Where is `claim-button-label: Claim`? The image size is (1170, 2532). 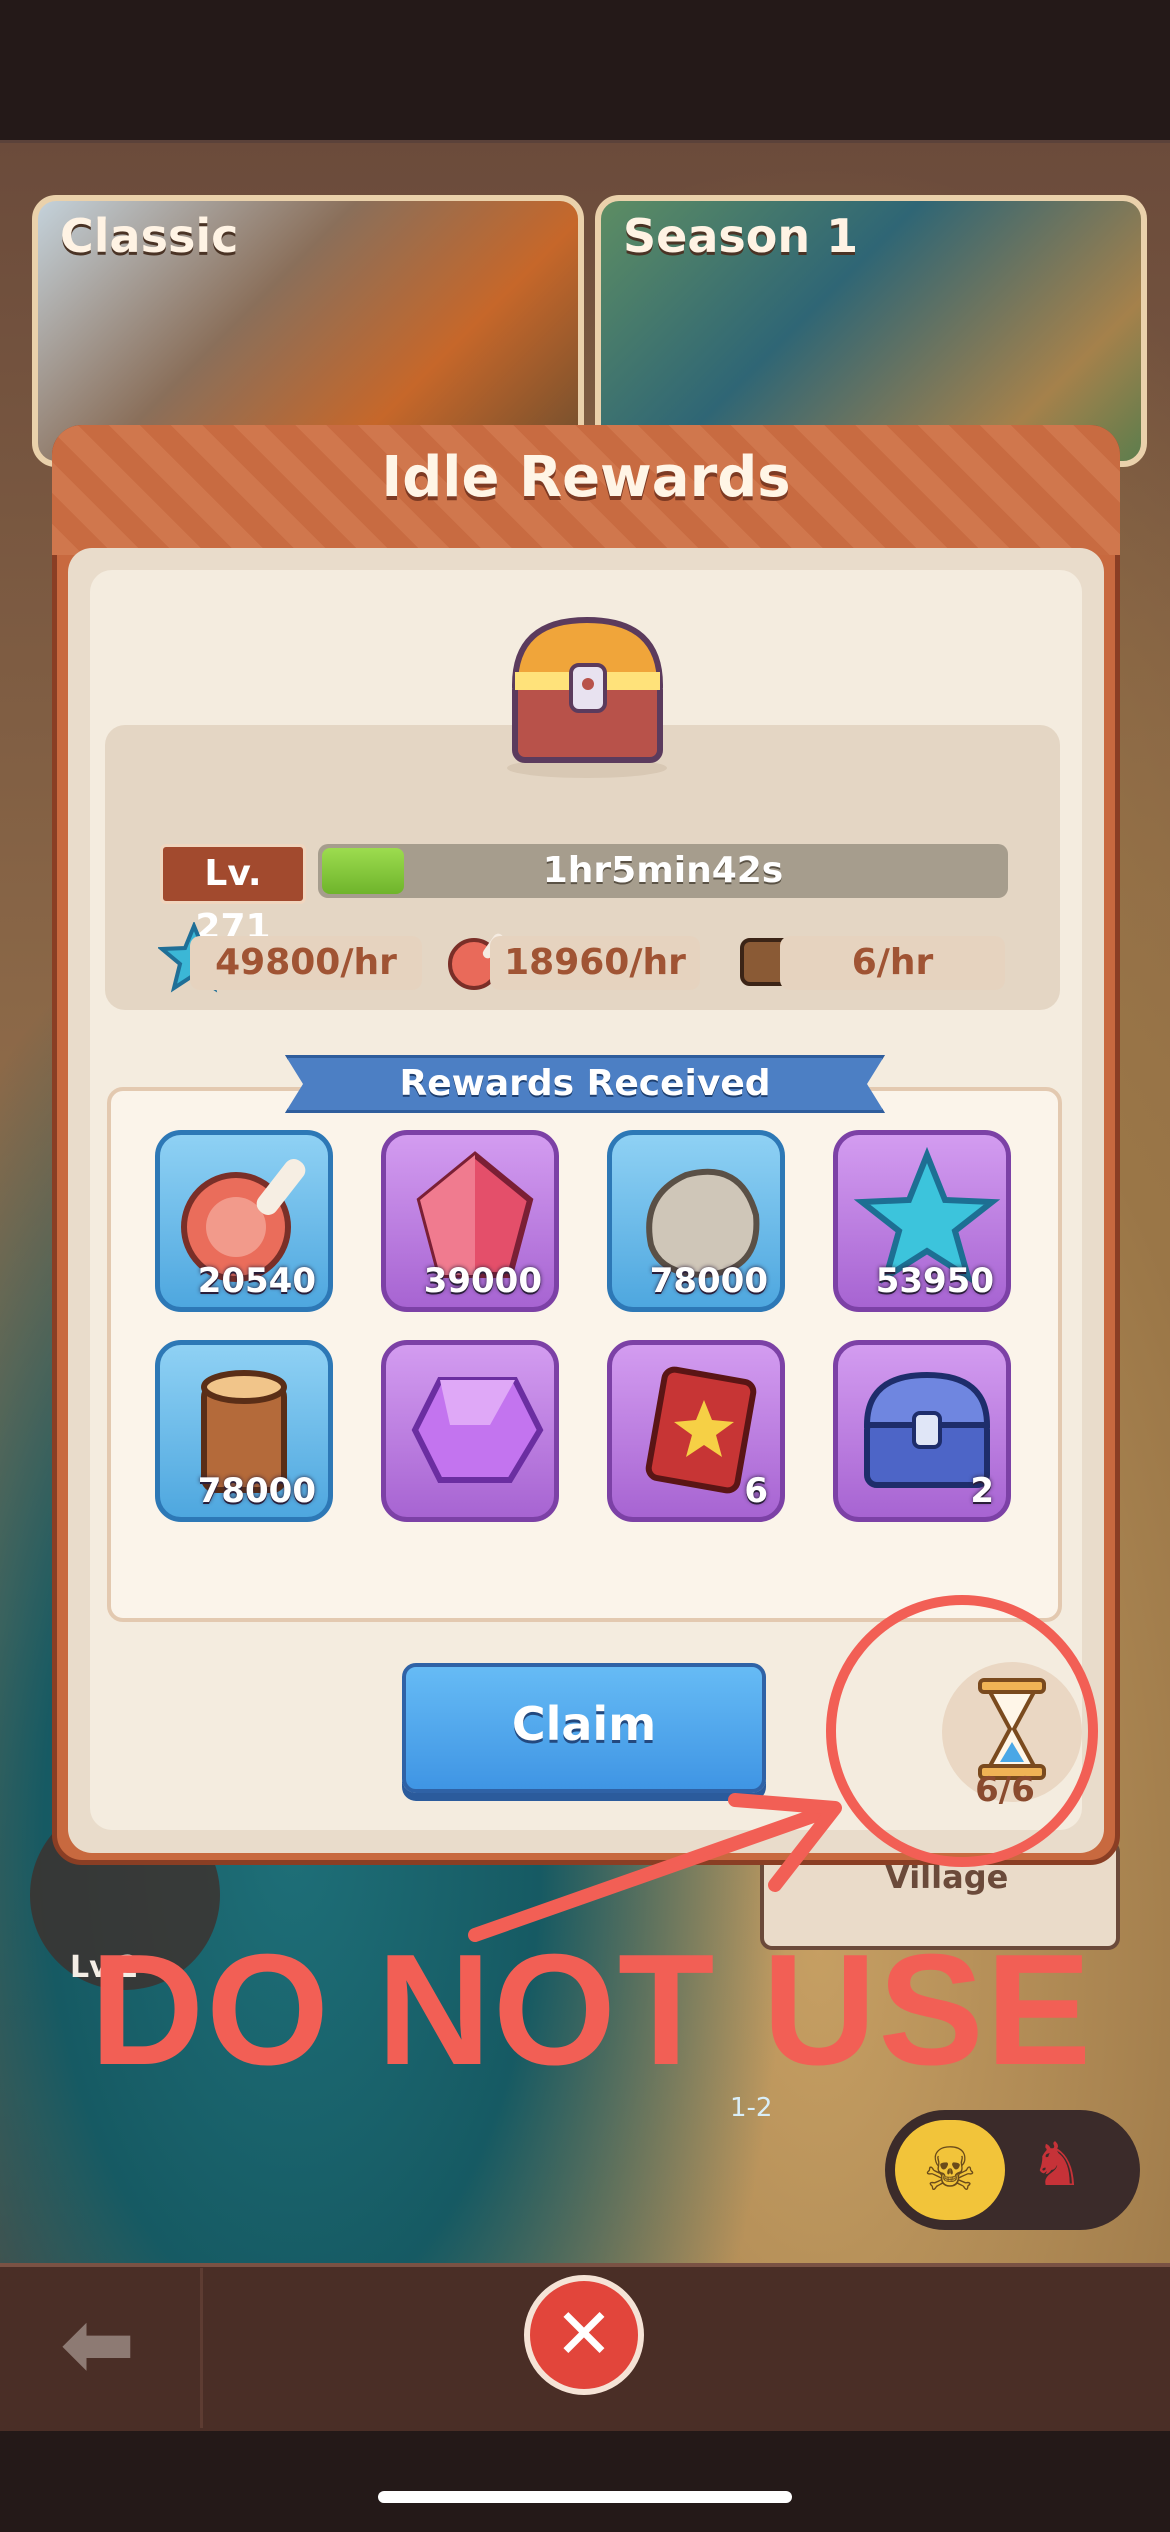 claim-button-label: Claim is located at coordinates (584, 1724).